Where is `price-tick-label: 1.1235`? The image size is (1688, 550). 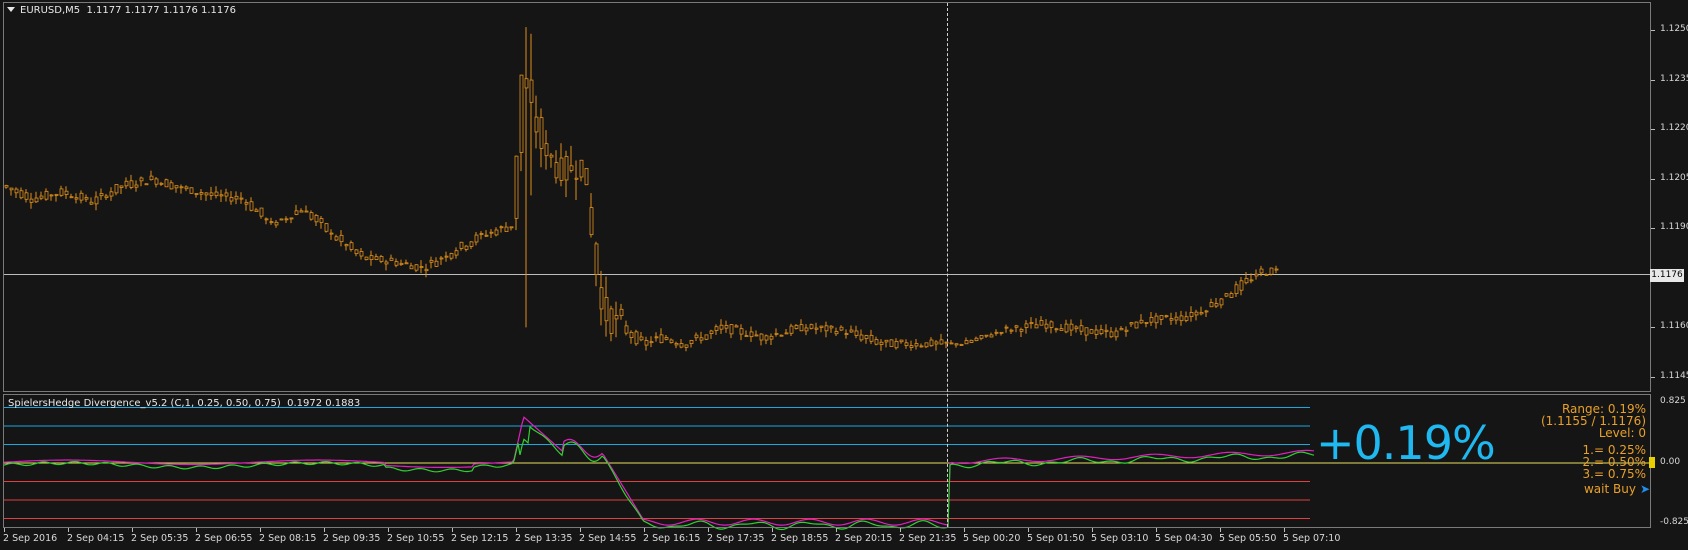 price-tick-label: 1.1235 is located at coordinates (1674, 79).